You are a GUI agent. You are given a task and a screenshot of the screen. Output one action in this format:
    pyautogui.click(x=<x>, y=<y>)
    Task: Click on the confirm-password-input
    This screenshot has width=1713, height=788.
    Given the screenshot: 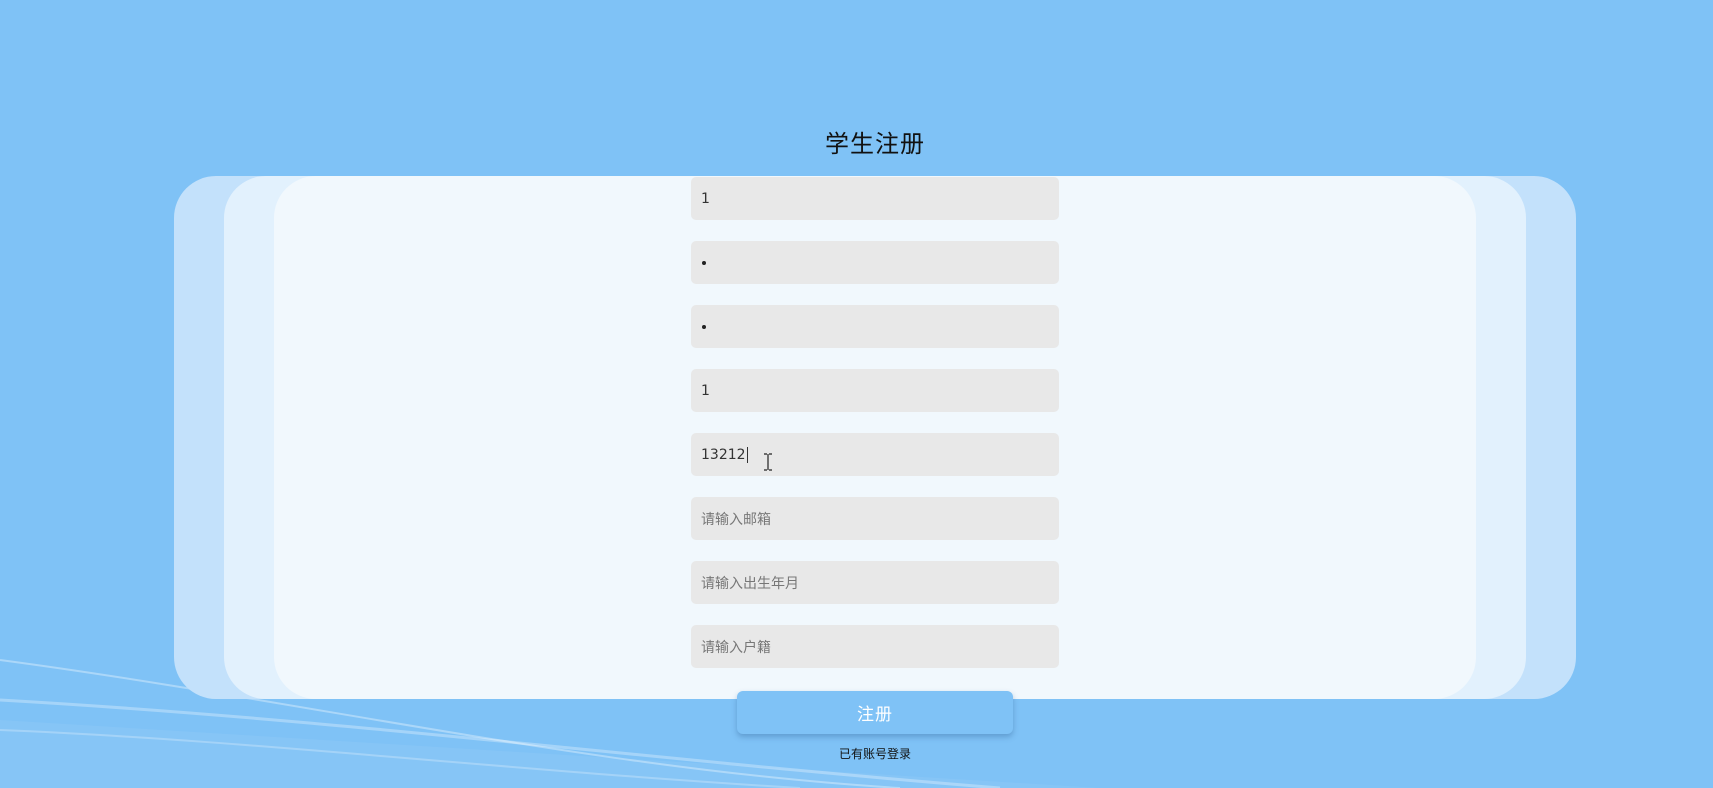 What is the action you would take?
    pyautogui.click(x=875, y=326)
    